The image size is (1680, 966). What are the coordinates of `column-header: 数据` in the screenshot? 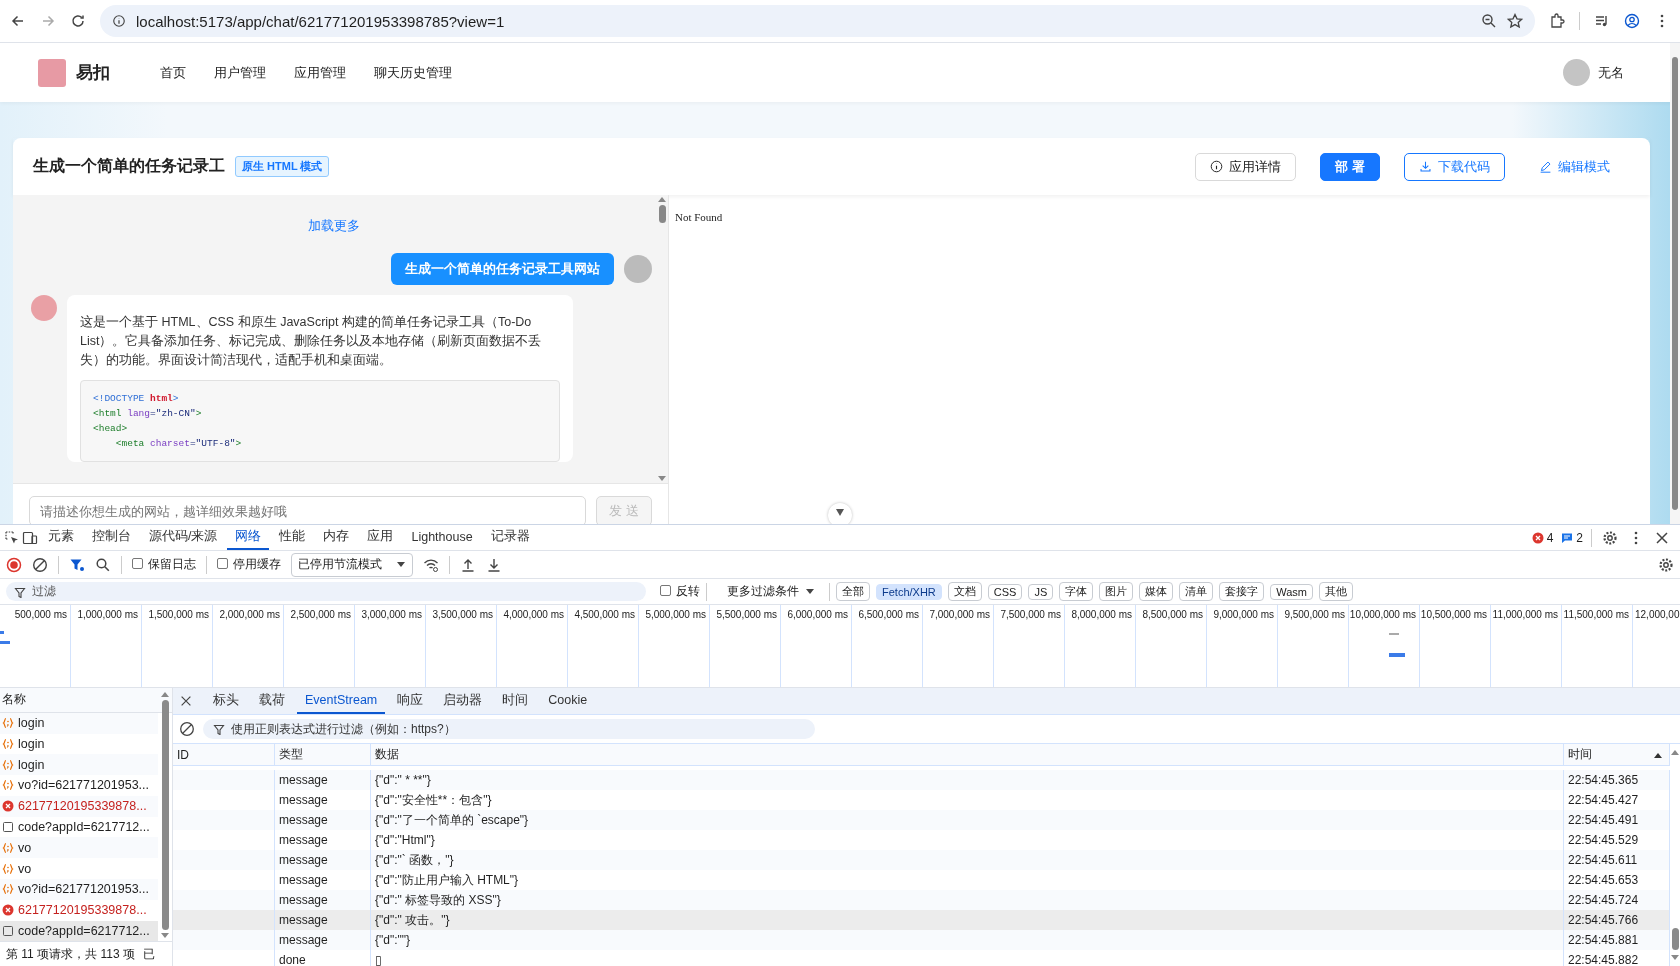 It's located at (387, 754).